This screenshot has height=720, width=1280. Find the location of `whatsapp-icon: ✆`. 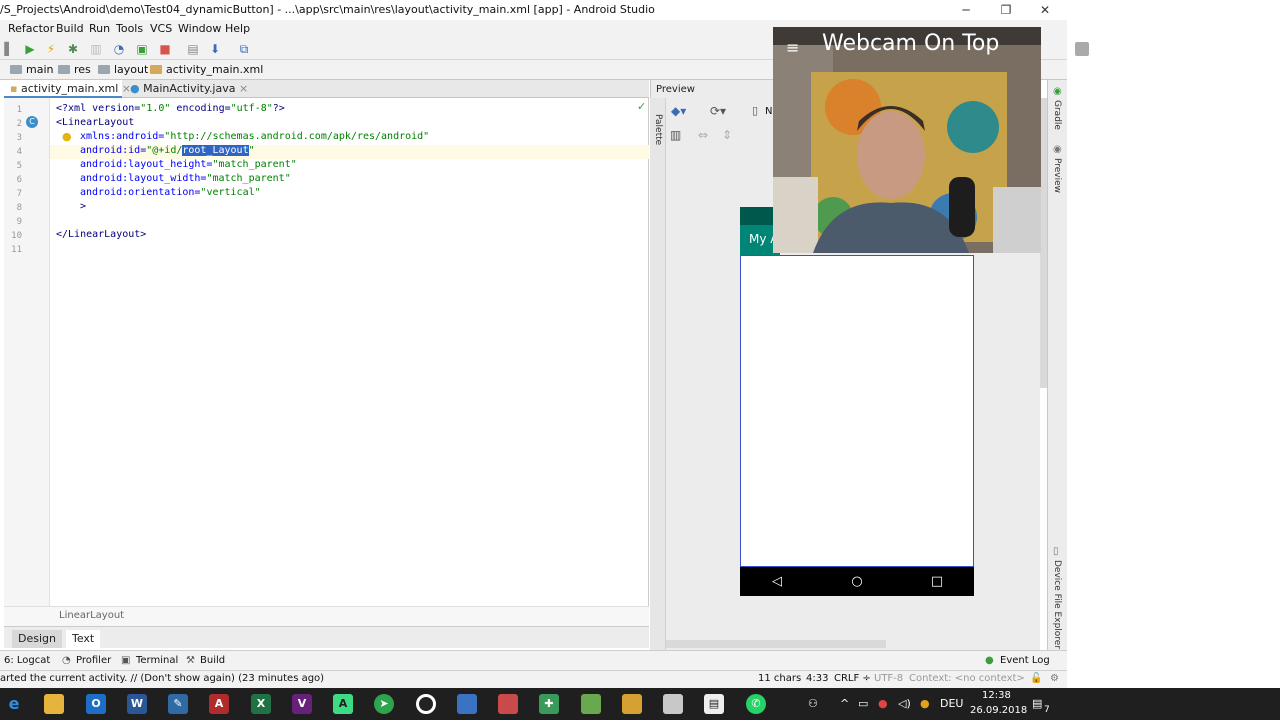

whatsapp-icon: ✆ is located at coordinates (756, 704).